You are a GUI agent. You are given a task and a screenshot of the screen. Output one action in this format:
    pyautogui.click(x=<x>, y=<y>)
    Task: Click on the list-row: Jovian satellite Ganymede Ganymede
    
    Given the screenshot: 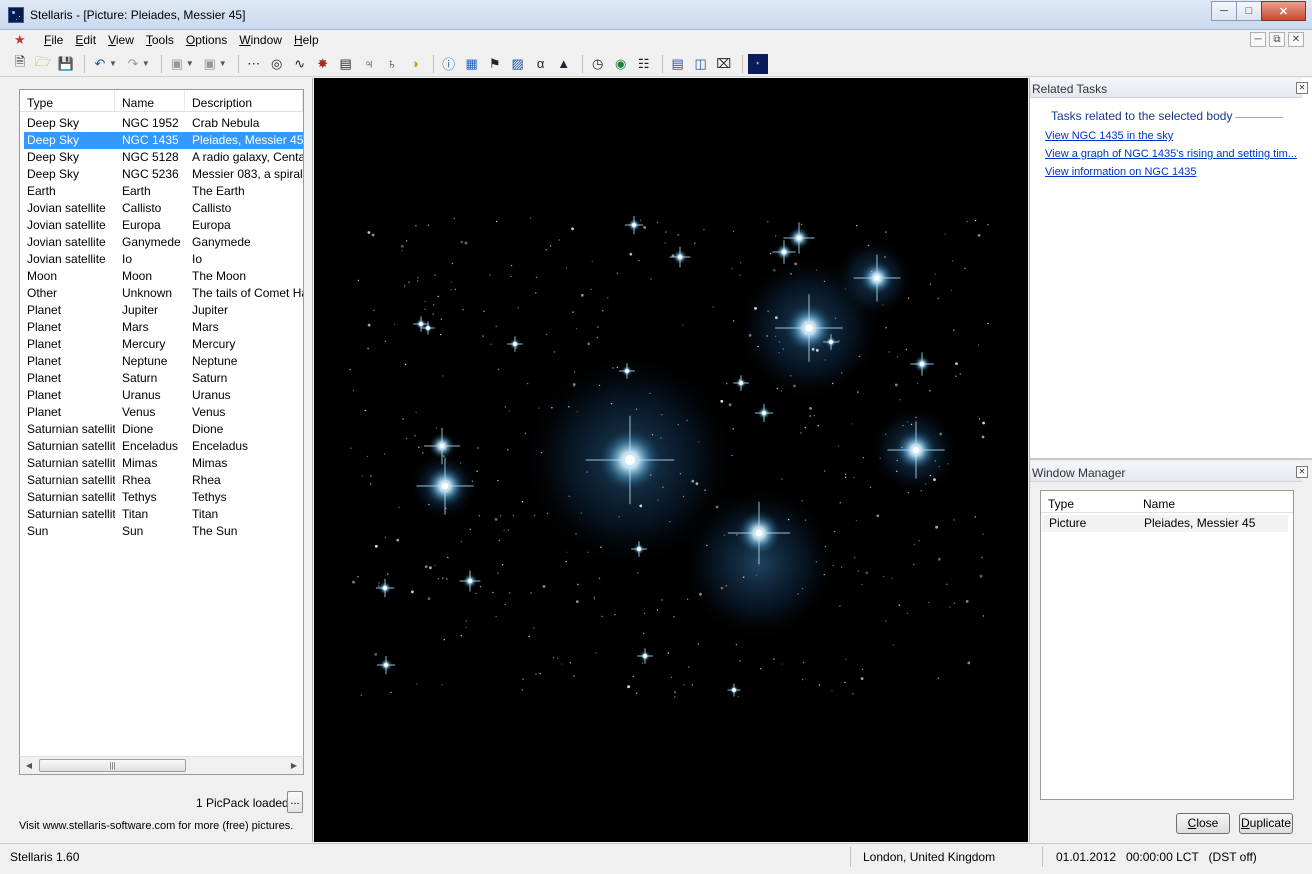 What is the action you would take?
    pyautogui.click(x=161, y=242)
    